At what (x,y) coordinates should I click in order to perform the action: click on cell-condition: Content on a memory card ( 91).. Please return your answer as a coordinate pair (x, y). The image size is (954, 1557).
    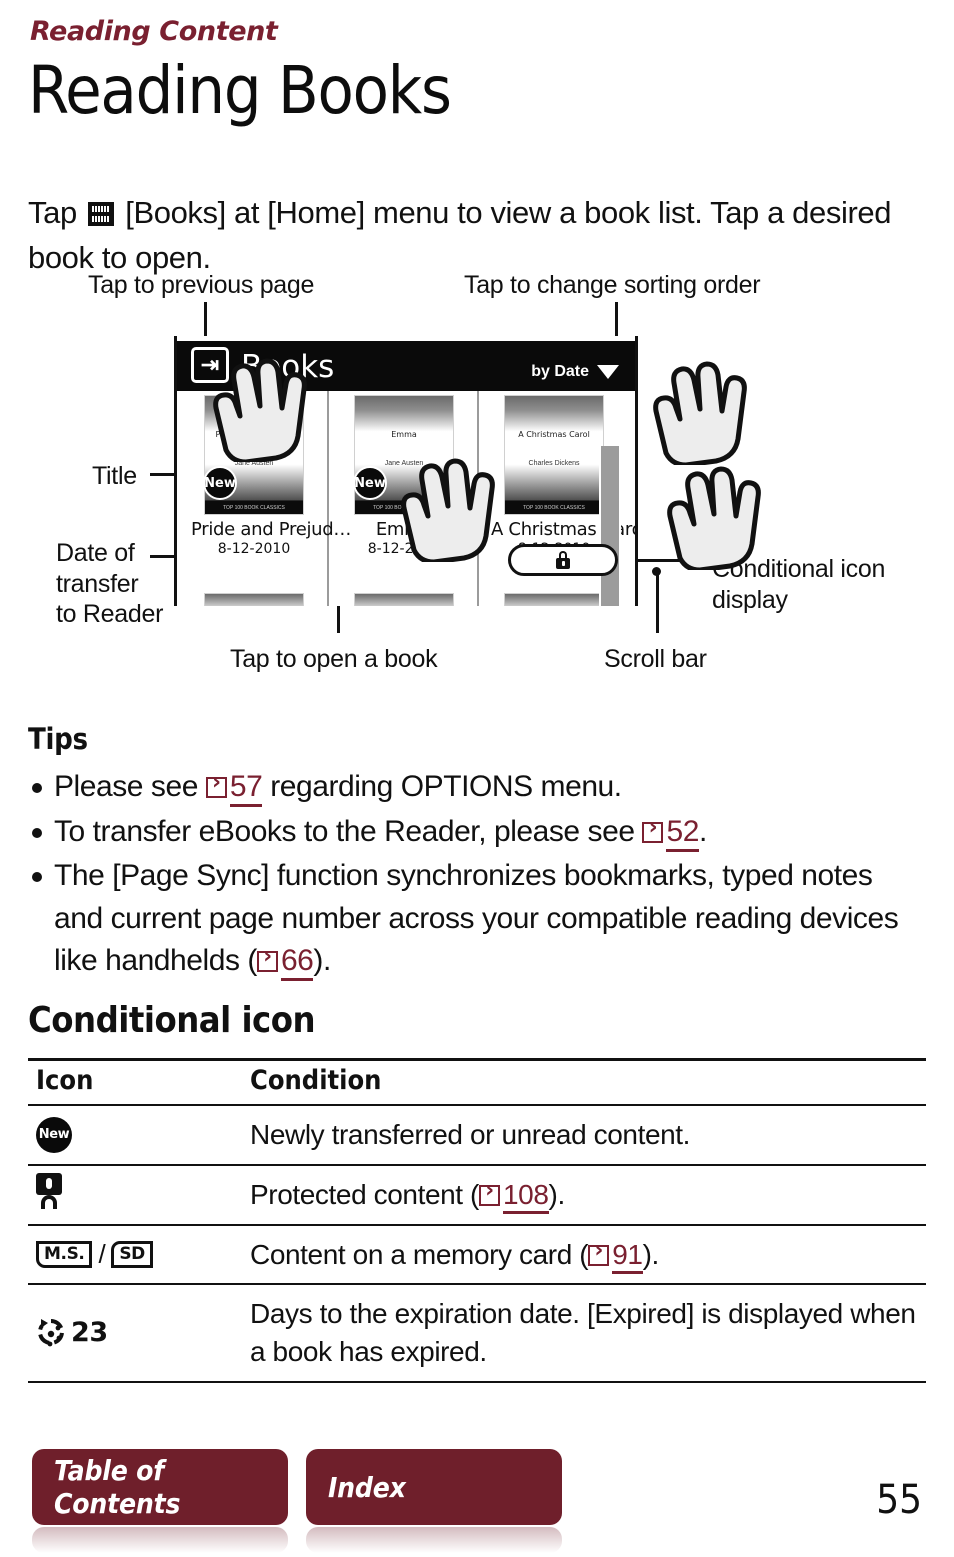
    Looking at the image, I should click on (584, 1255).